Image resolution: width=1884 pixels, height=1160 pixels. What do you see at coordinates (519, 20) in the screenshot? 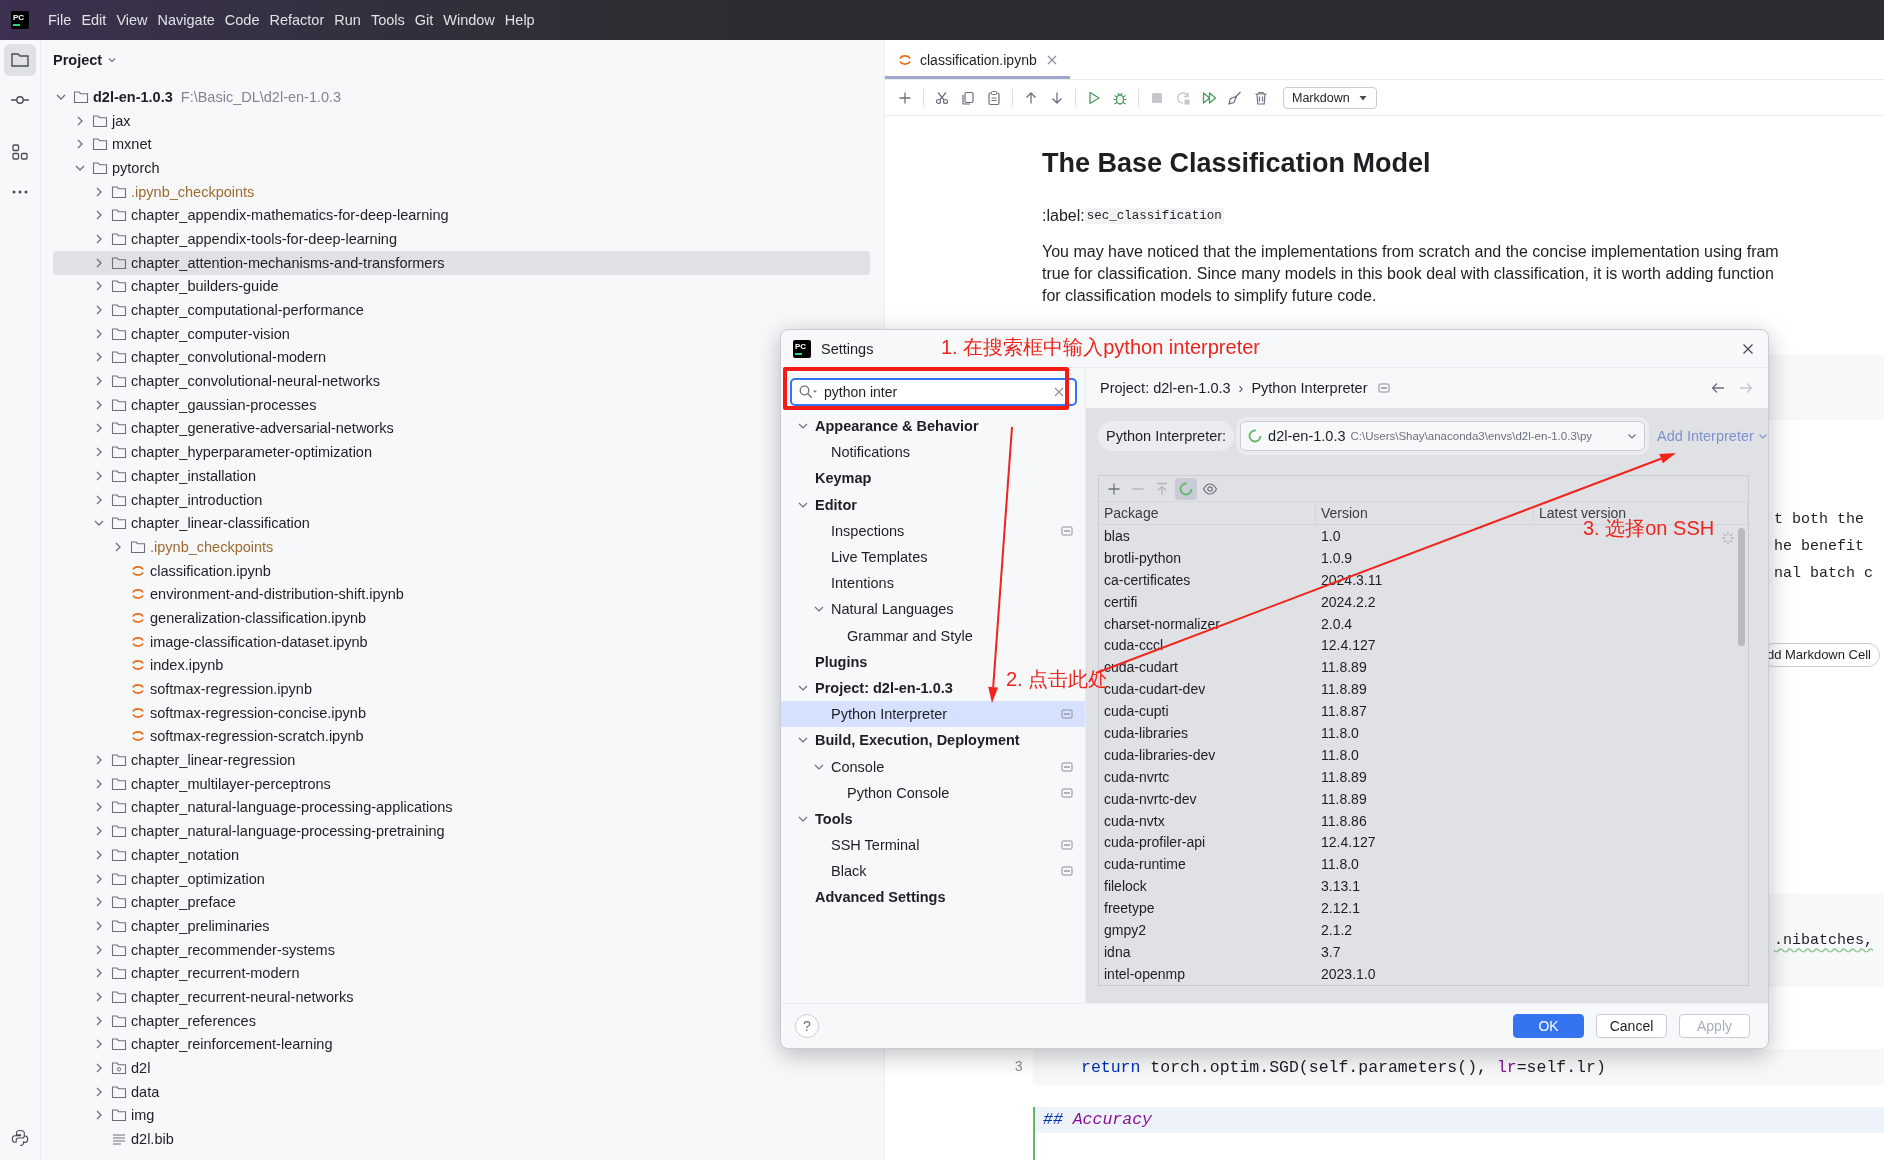
I see `menu-item: Help` at bounding box center [519, 20].